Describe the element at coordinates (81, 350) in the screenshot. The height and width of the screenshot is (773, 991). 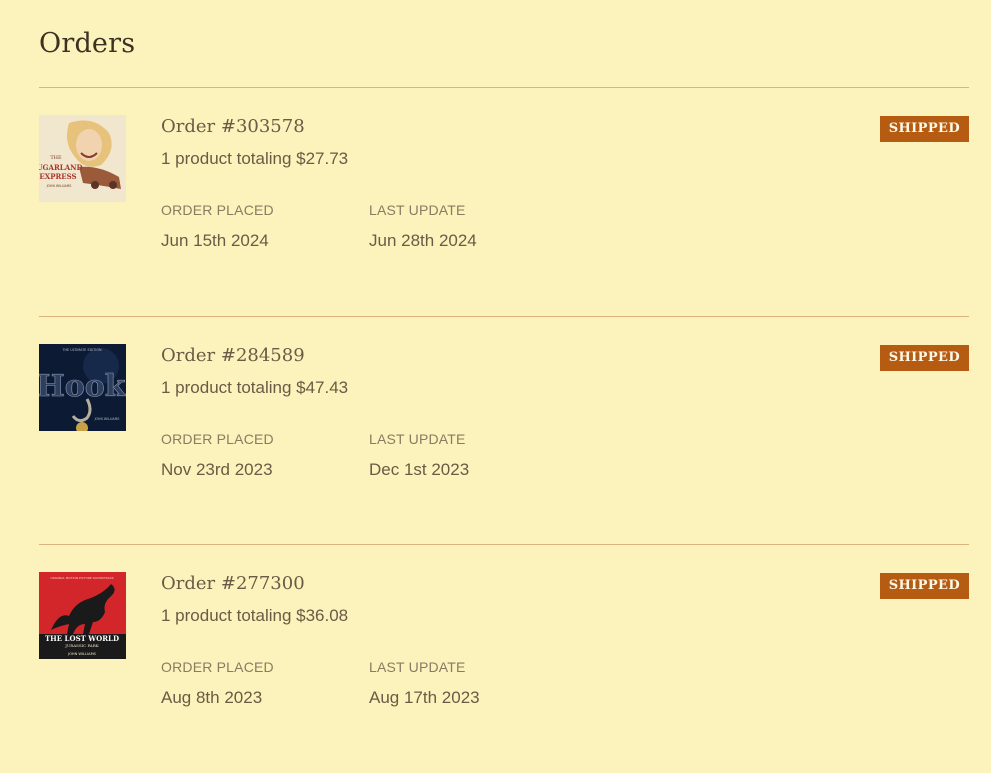
I see `svg-text: THE ULTIMATE EDITION` at that location.